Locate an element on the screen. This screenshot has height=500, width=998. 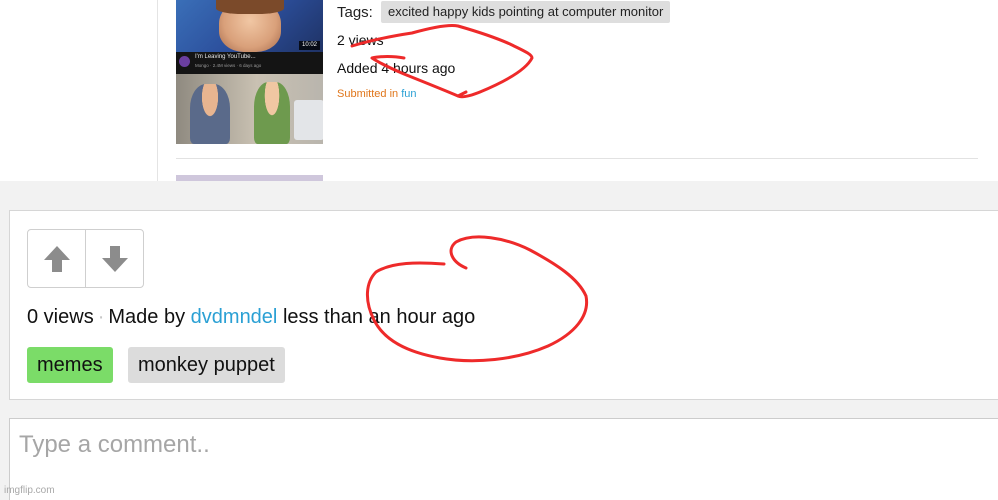
next-thumbnail is located at coordinates (249, 178).